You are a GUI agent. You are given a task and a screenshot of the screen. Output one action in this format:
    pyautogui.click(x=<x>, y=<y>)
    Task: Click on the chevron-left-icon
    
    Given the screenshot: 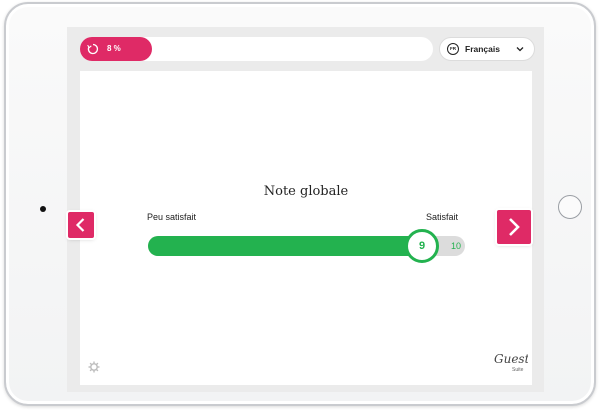 What is the action you would take?
    pyautogui.click(x=80, y=225)
    